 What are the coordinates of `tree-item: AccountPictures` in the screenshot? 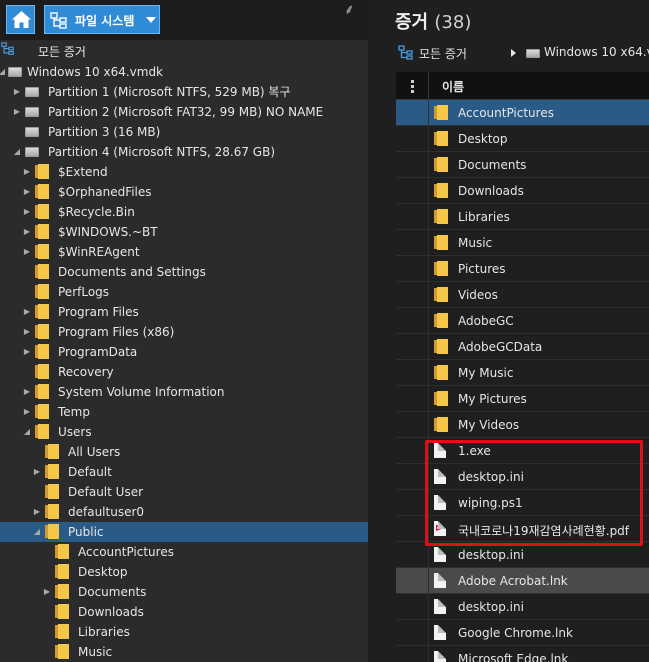 It's located at (184, 552).